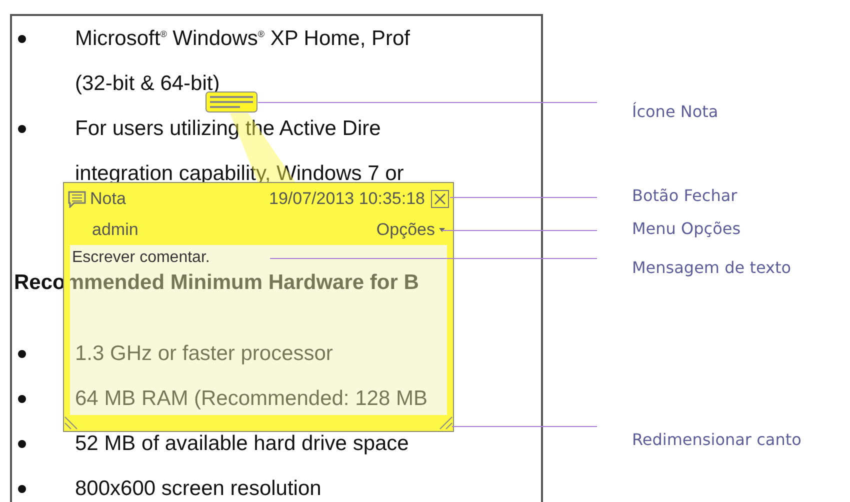 The image size is (850, 502). Describe the element at coordinates (242, 38) in the screenshot. I see `list-item-text: Microsoft$^{®}$ Windows$^{®}$ XP Home, Prof` at that location.